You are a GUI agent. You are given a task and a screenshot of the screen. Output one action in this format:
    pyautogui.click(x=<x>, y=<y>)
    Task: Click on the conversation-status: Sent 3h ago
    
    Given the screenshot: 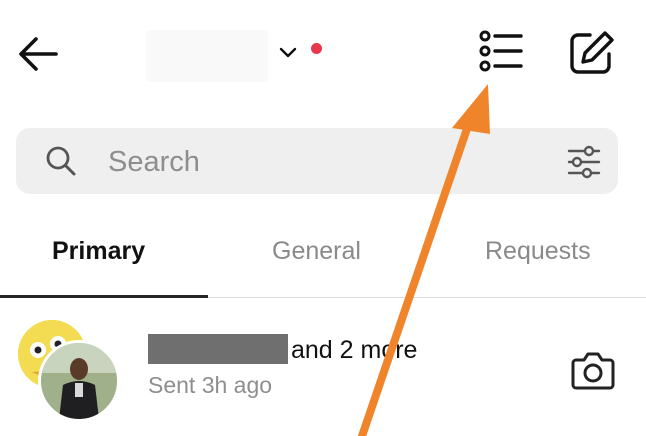 What is the action you would take?
    pyautogui.click(x=210, y=385)
    